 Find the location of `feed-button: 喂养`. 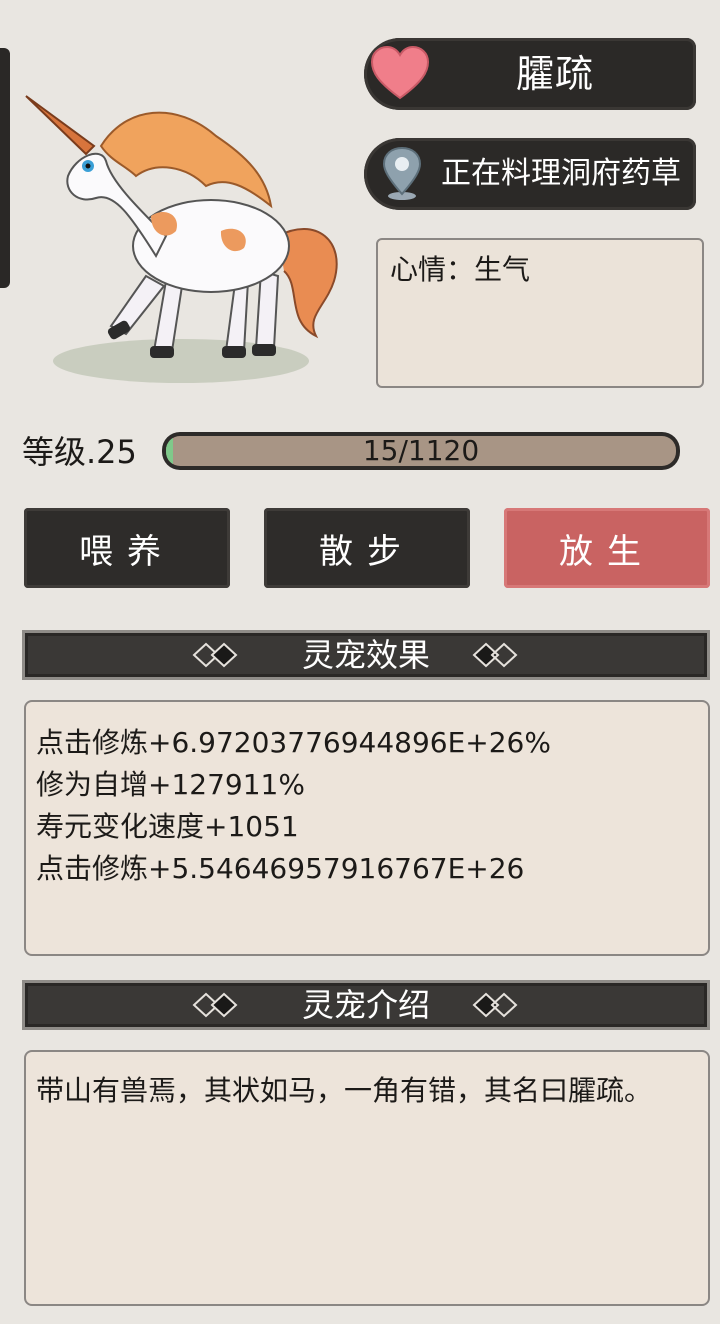

feed-button: 喂养 is located at coordinates (127, 548).